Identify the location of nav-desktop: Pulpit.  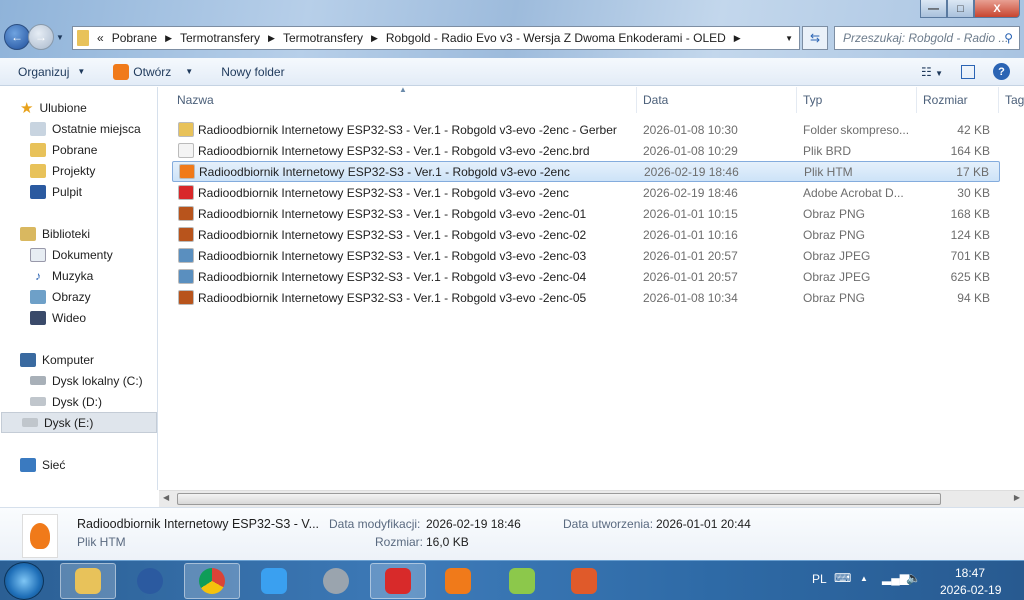
(56, 191).